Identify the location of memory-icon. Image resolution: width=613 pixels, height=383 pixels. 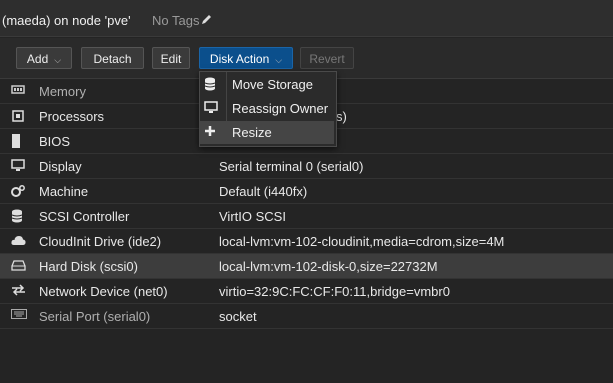
(19, 91).